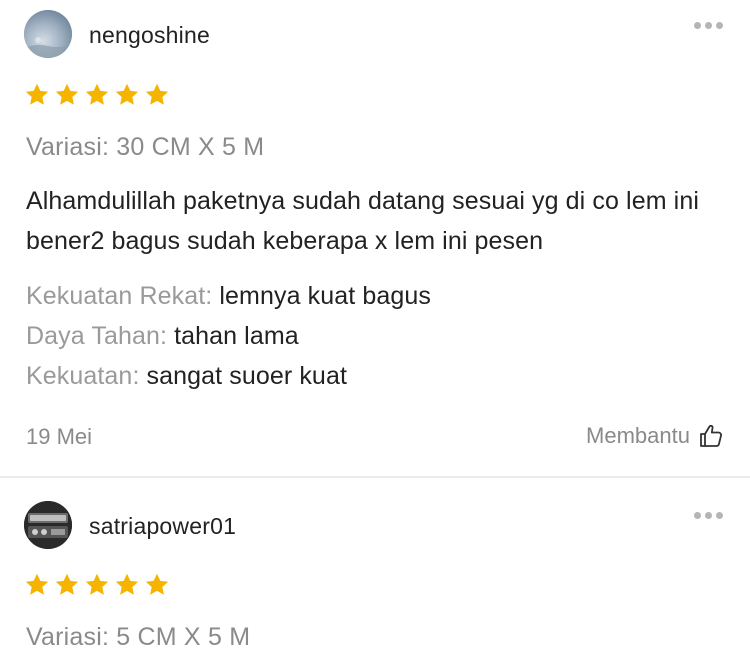 Image resolution: width=750 pixels, height=665 pixels. Describe the element at coordinates (97, 336) in the screenshot. I see `attribute-key: Daya Tahan:` at that location.